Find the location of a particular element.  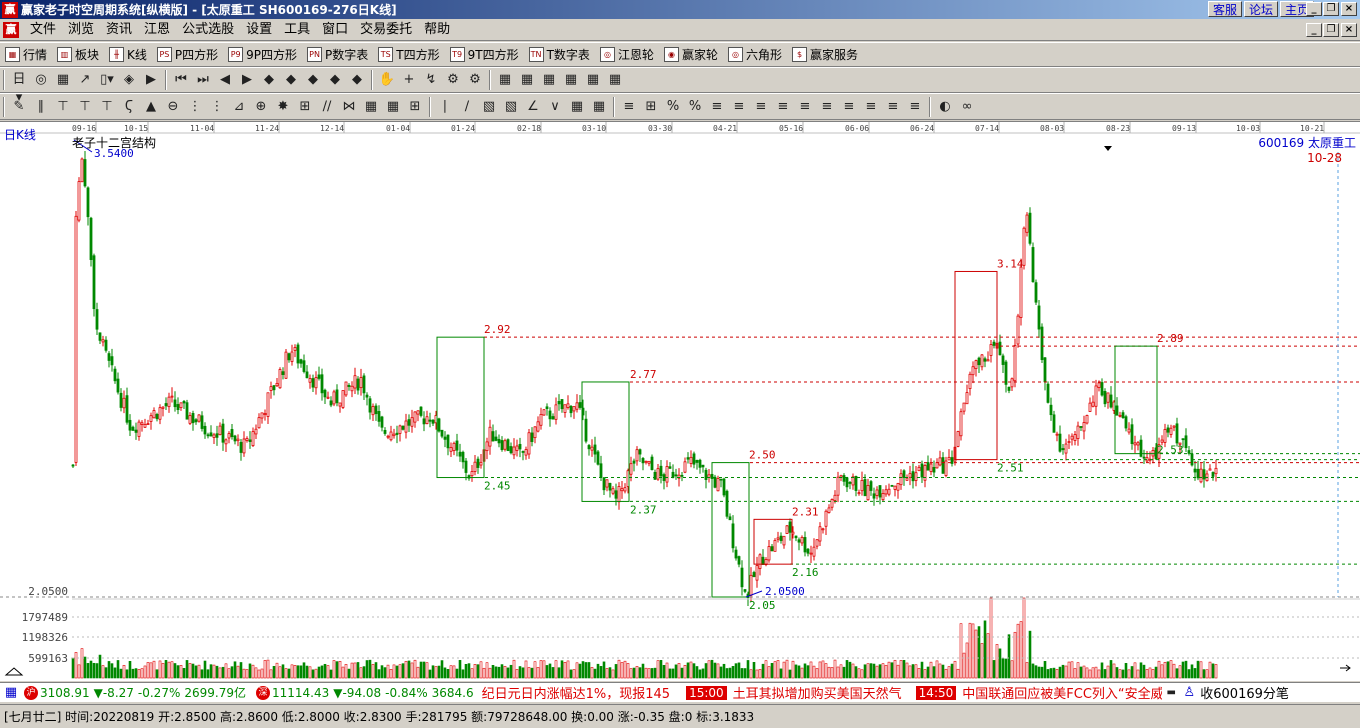

menu-formula: 公式选股 is located at coordinates (208, 30).